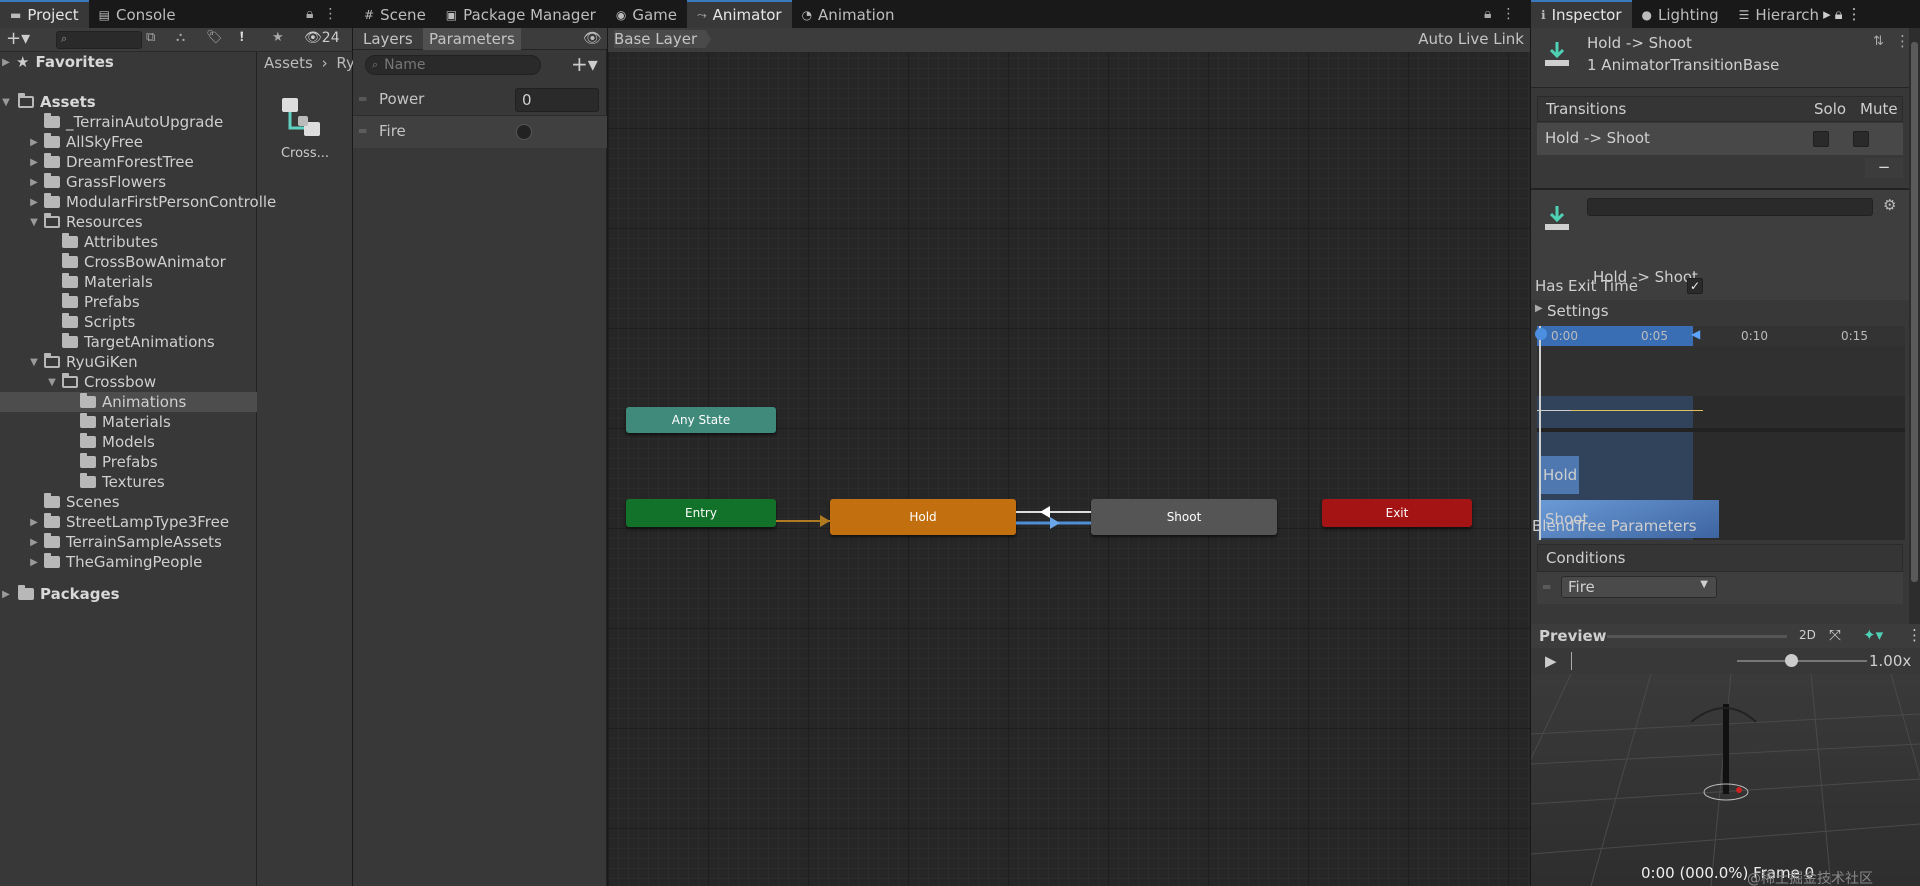 Image resolution: width=1920 pixels, height=886 pixels. What do you see at coordinates (557, 100) in the screenshot?
I see `power-value-field: 0` at bounding box center [557, 100].